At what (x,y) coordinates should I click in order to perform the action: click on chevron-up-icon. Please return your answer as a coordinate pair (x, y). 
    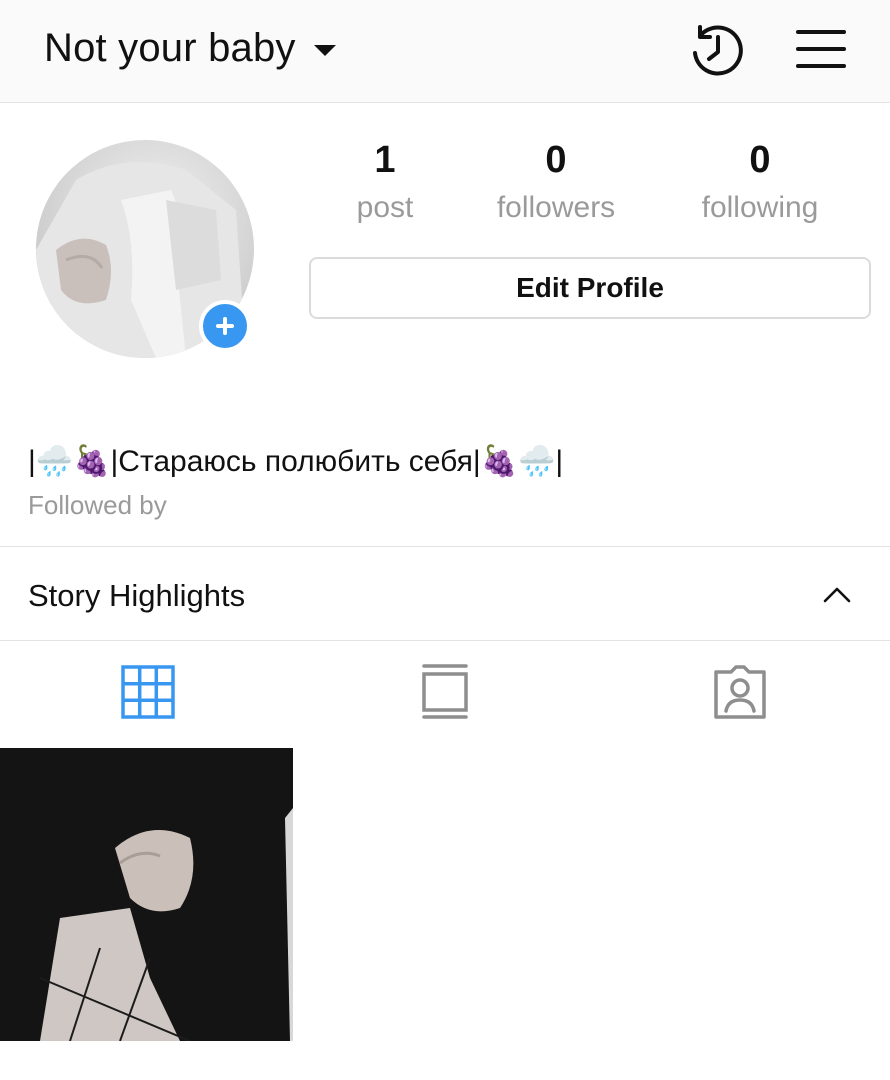
    Looking at the image, I should click on (837, 594).